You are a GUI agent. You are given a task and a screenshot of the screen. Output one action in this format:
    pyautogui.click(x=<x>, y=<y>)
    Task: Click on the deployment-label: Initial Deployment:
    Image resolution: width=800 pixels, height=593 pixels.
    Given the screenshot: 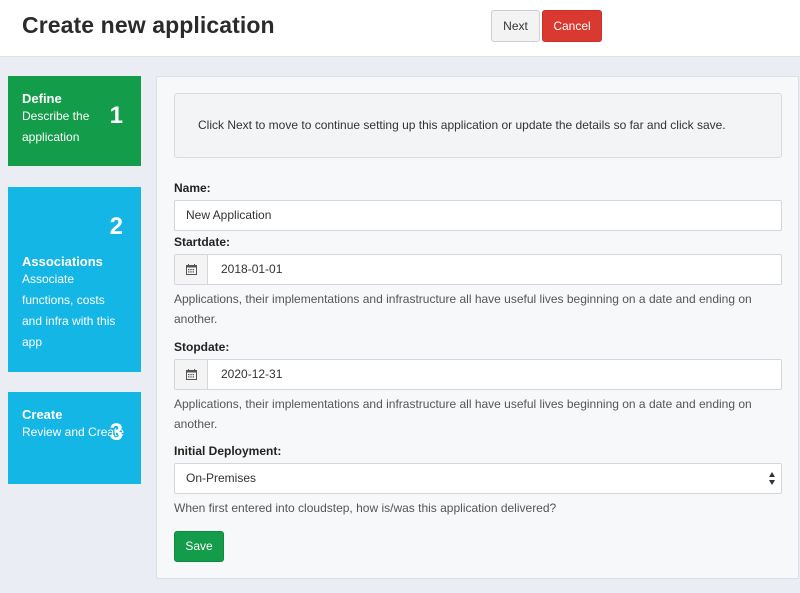 What is the action you would take?
    pyautogui.click(x=228, y=451)
    